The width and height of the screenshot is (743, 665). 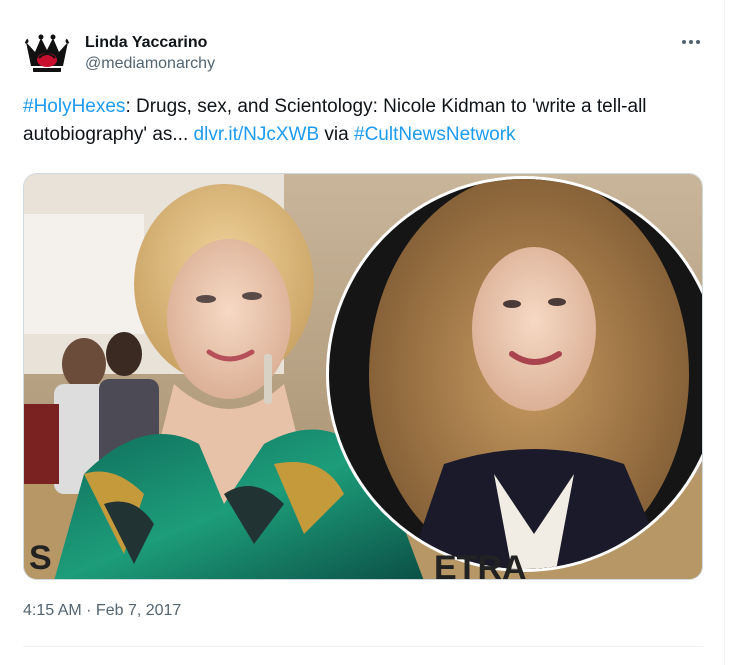 I want to click on more-horizontal-icon, so click(x=691, y=42).